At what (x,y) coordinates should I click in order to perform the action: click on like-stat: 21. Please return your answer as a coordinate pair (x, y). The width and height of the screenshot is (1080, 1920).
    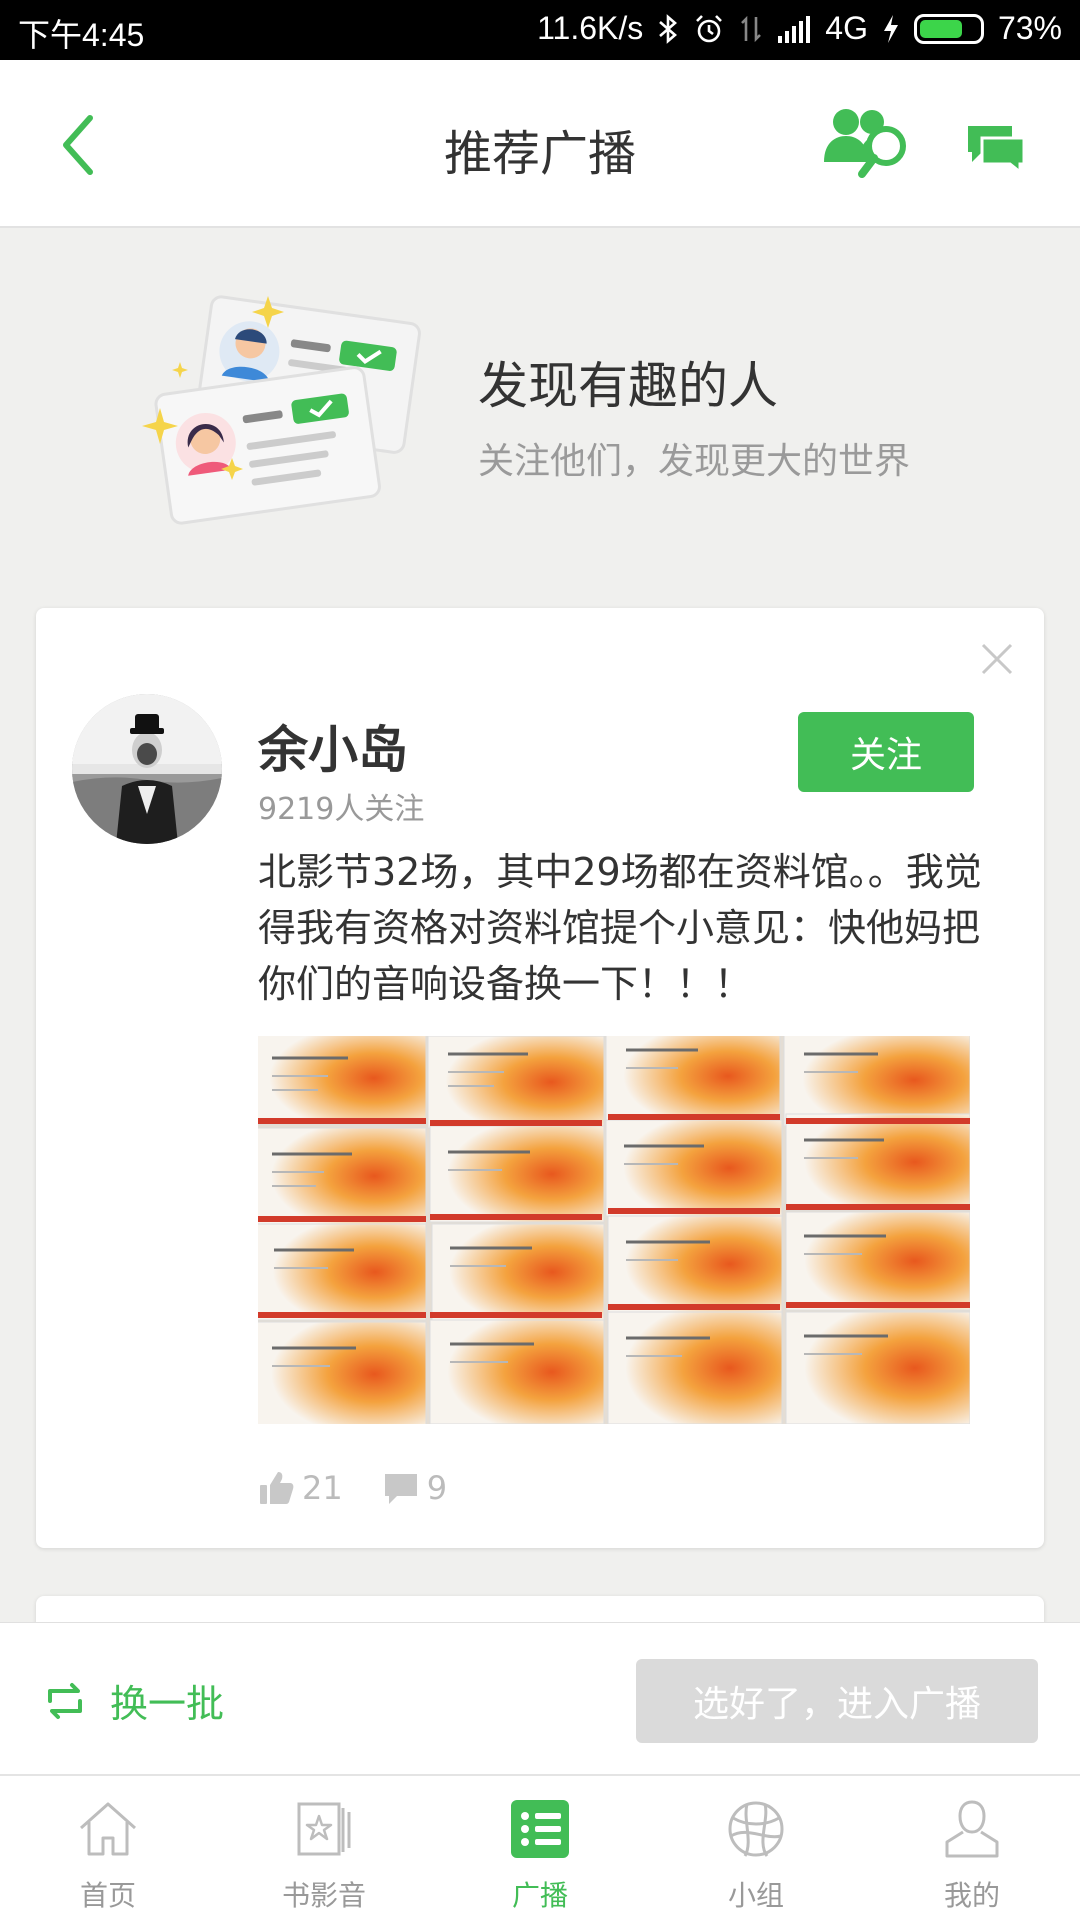
    Looking at the image, I should click on (300, 1488).